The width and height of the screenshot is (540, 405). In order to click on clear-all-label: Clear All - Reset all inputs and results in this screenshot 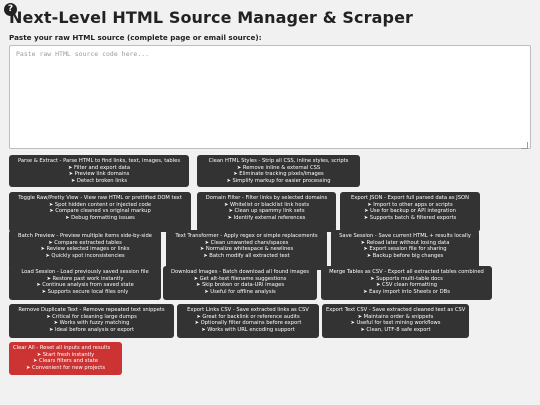, I will do `click(62, 348)`.